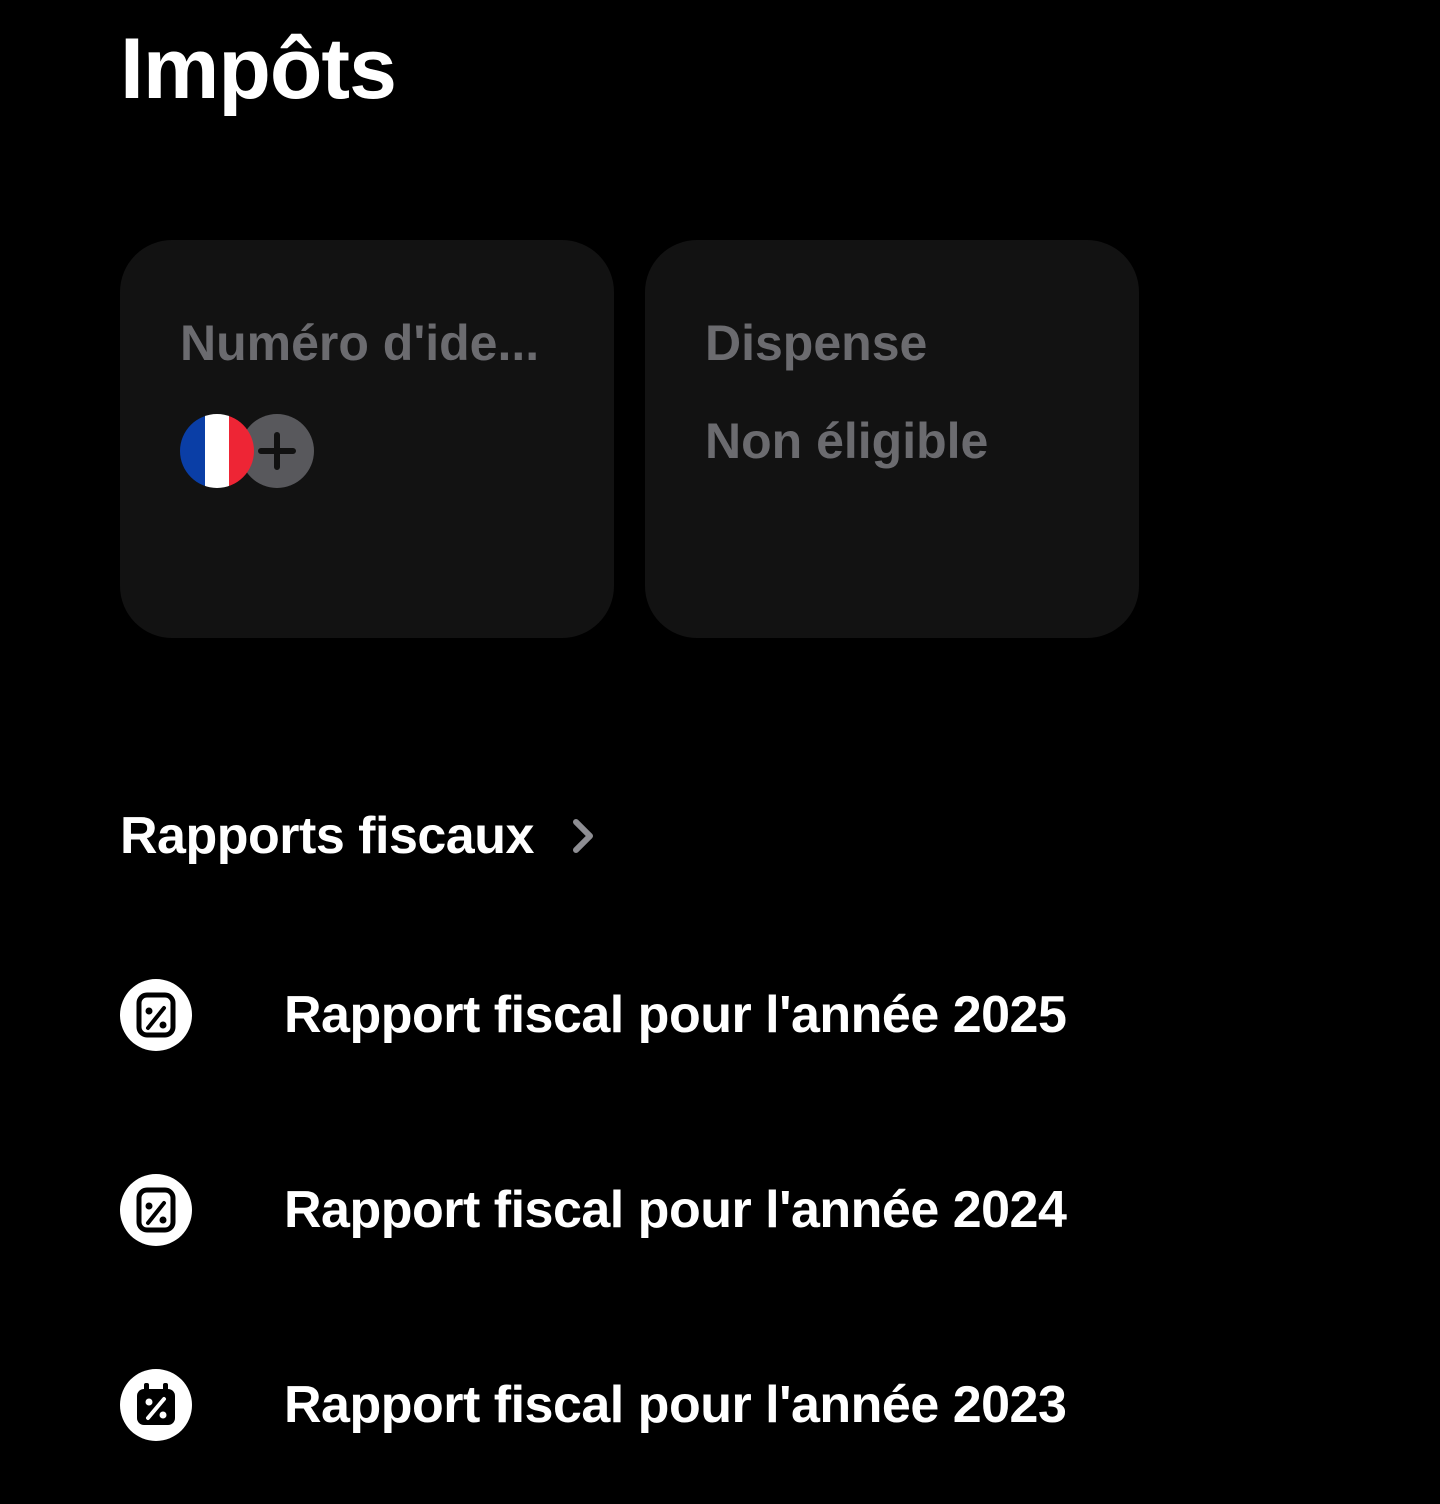  I want to click on exemption-card: Dispense Non éligible, so click(892, 439).